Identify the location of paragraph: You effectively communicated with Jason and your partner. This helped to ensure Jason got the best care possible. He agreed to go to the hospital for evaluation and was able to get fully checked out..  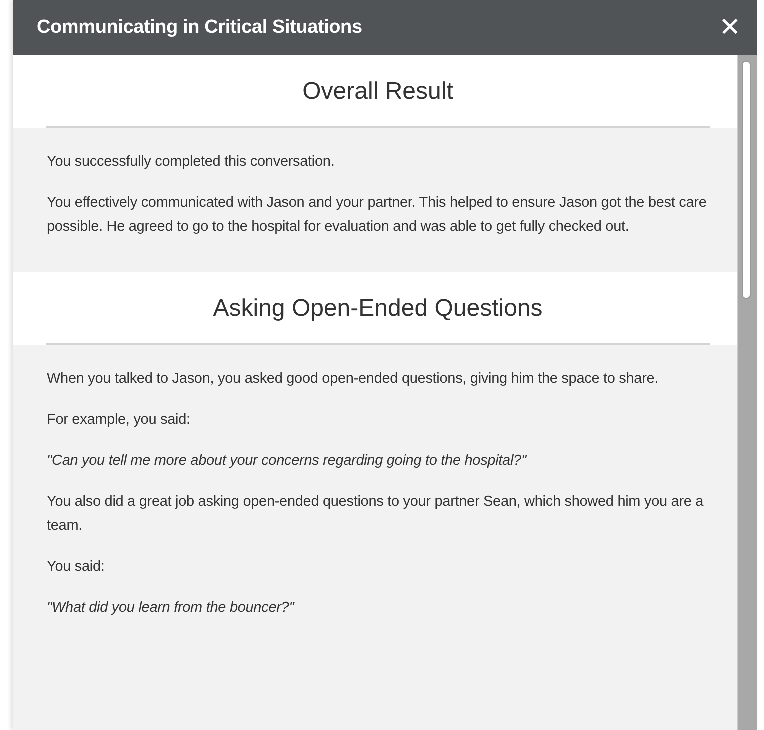
(377, 215).